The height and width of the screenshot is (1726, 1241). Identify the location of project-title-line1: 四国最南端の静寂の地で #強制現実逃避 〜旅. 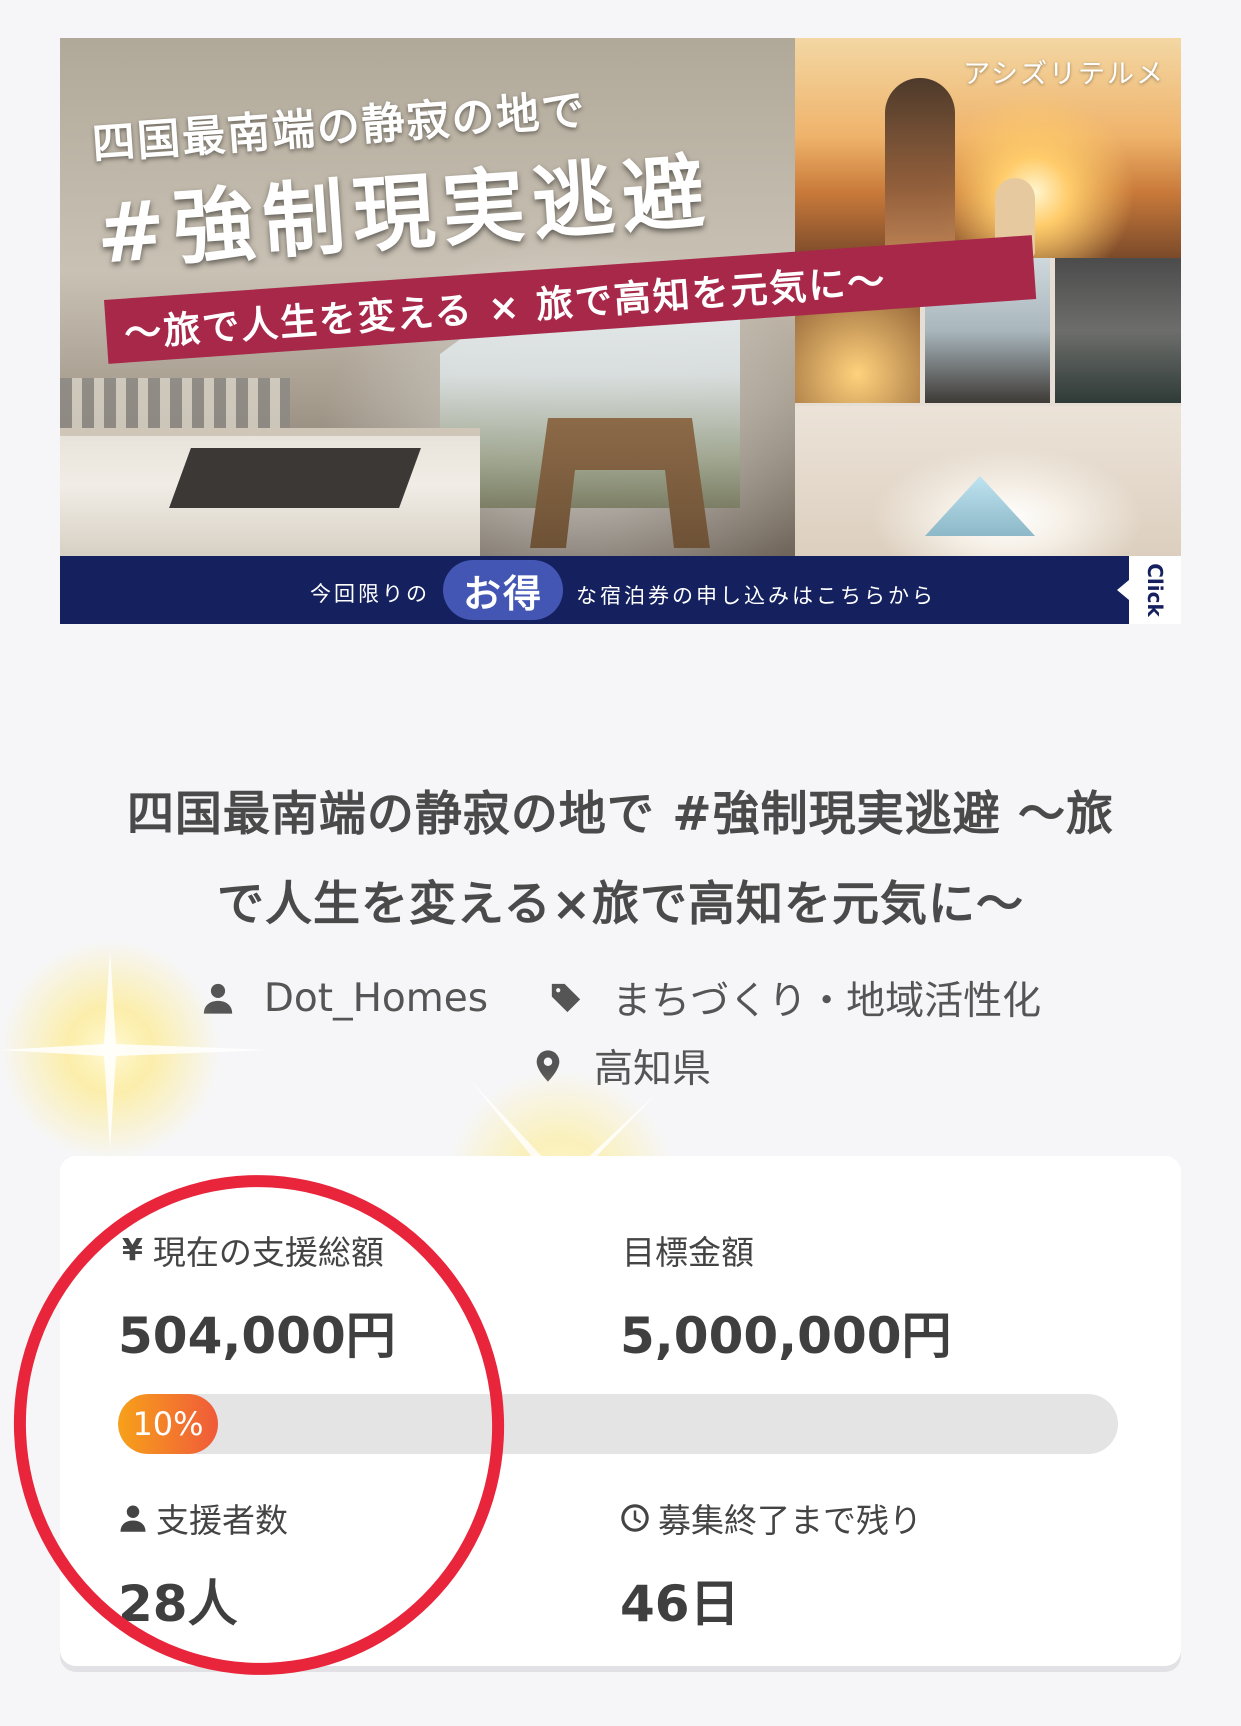
(620, 814).